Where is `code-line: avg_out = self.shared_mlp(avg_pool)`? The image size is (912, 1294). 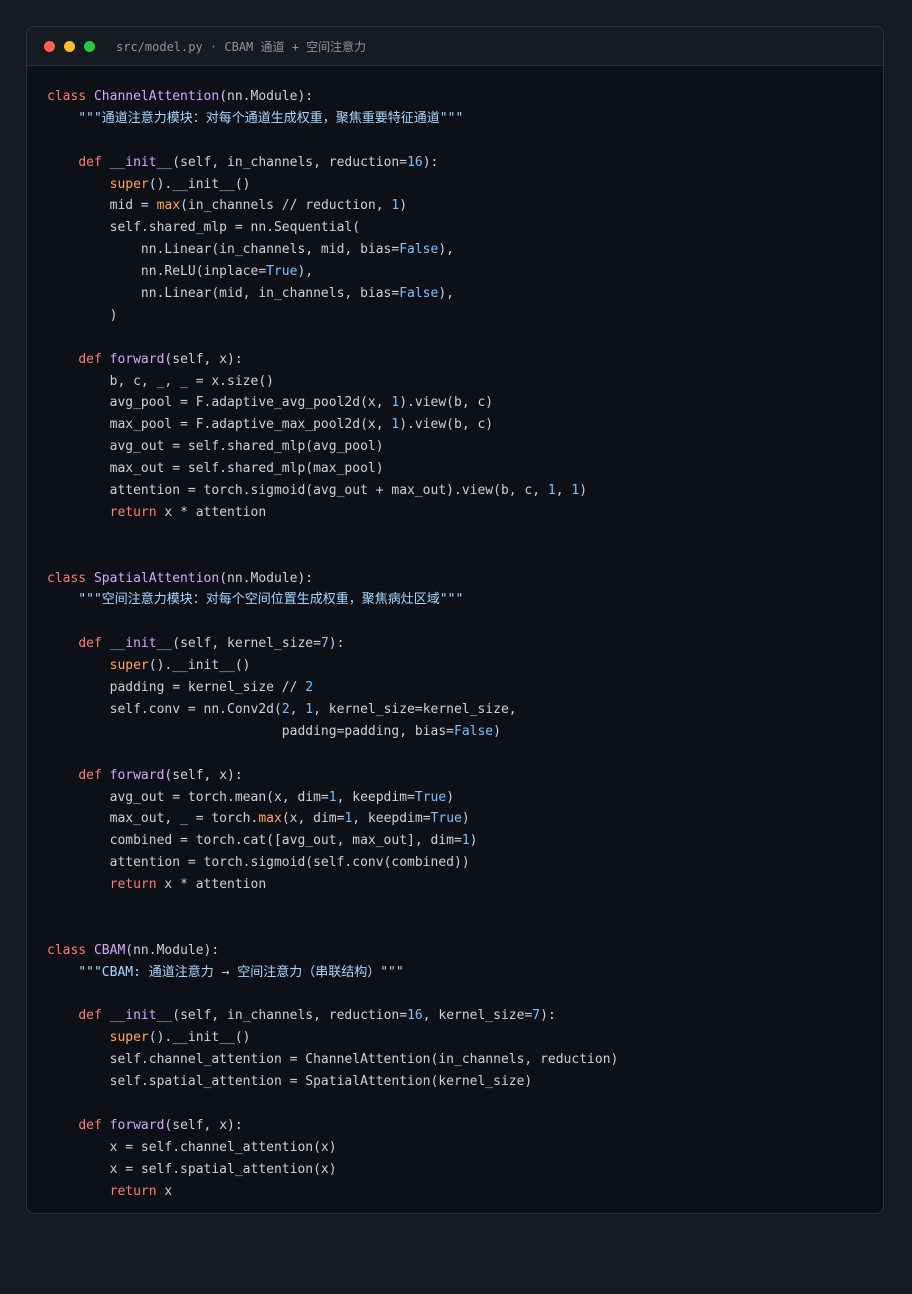
code-line: avg_out = self.shared_mlp(avg_pool) is located at coordinates (465, 447).